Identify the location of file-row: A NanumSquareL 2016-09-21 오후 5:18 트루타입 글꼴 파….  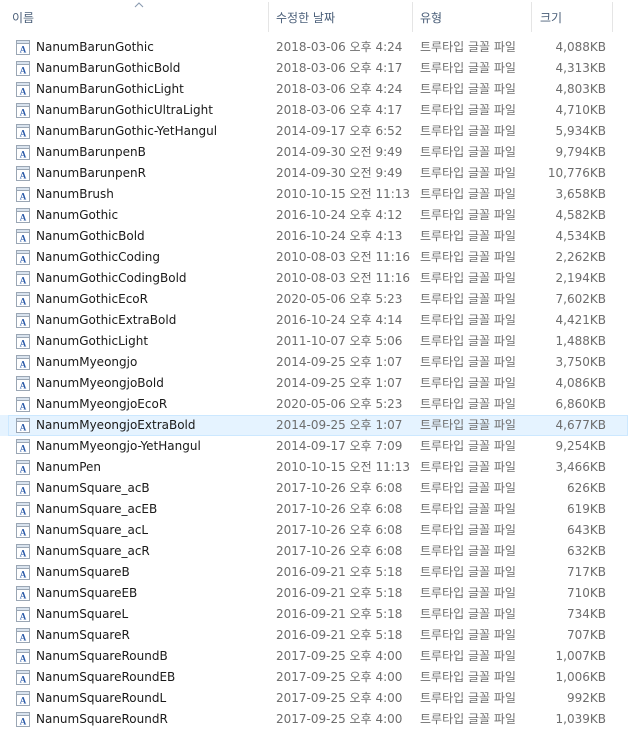
(314, 614).